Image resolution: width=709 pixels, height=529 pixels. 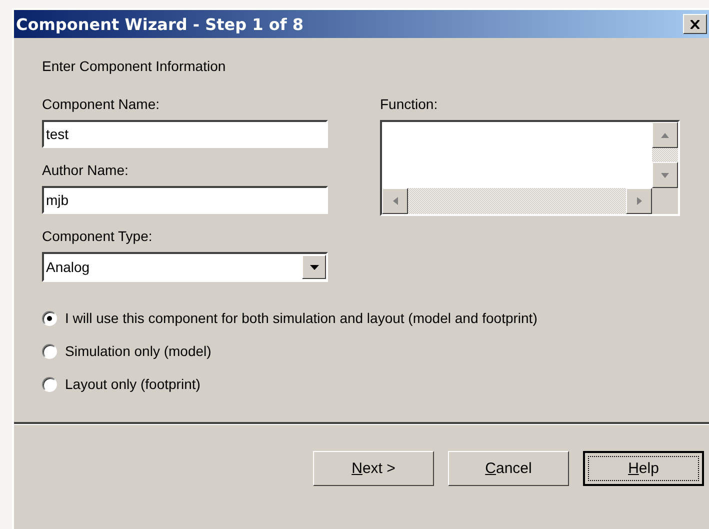 I want to click on right-arrow-icon, so click(x=639, y=201).